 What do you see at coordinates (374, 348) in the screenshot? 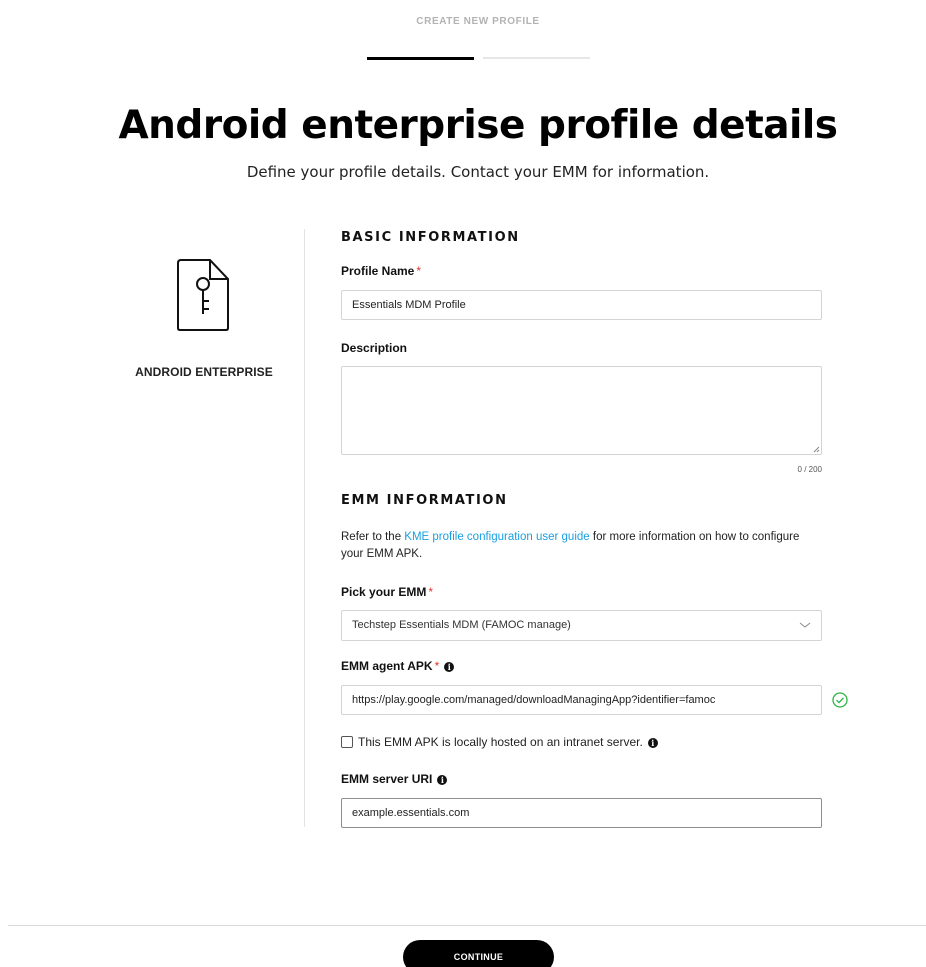
I see `description-label: Description` at bounding box center [374, 348].